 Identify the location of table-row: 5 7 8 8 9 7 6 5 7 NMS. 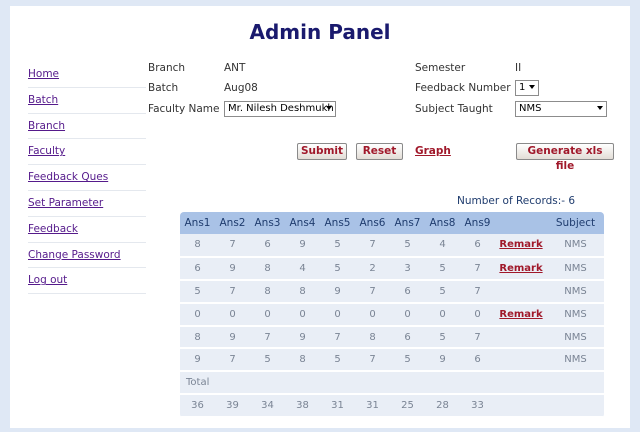
(392, 291).